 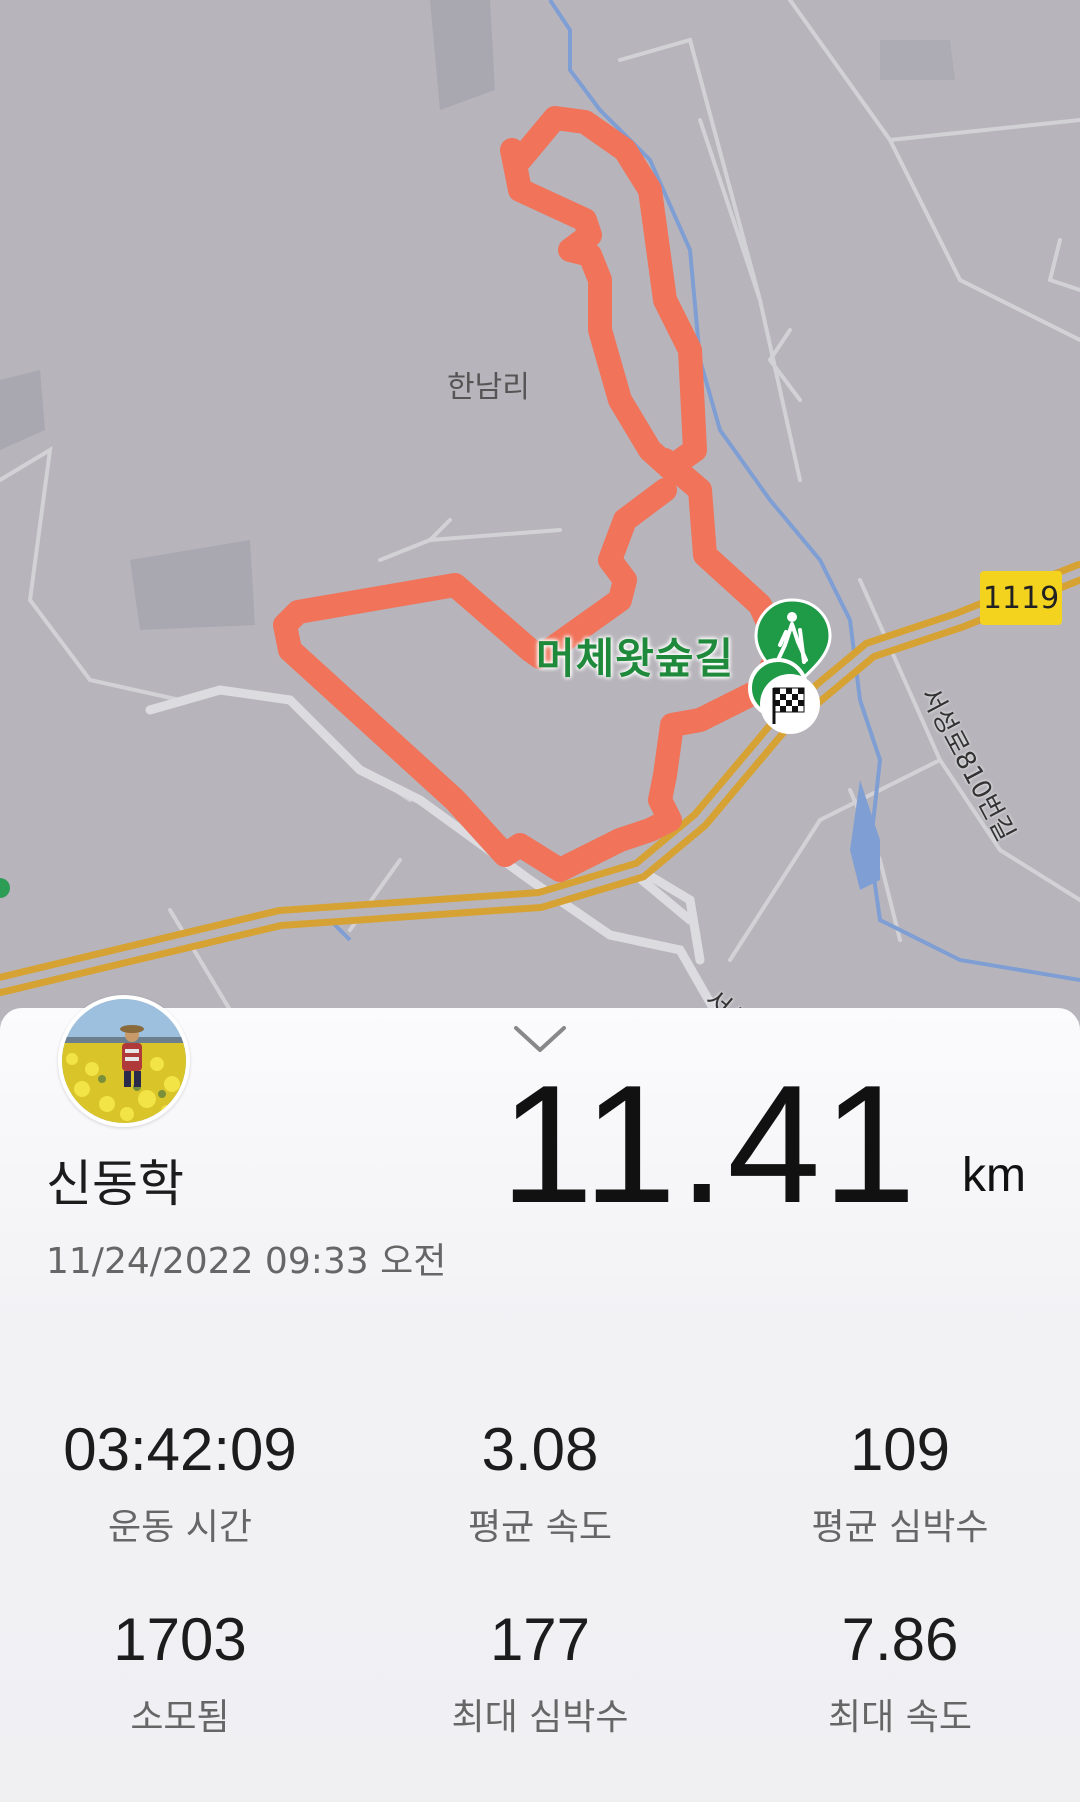 I want to click on user-name: 신동학, so click(x=115, y=1184).